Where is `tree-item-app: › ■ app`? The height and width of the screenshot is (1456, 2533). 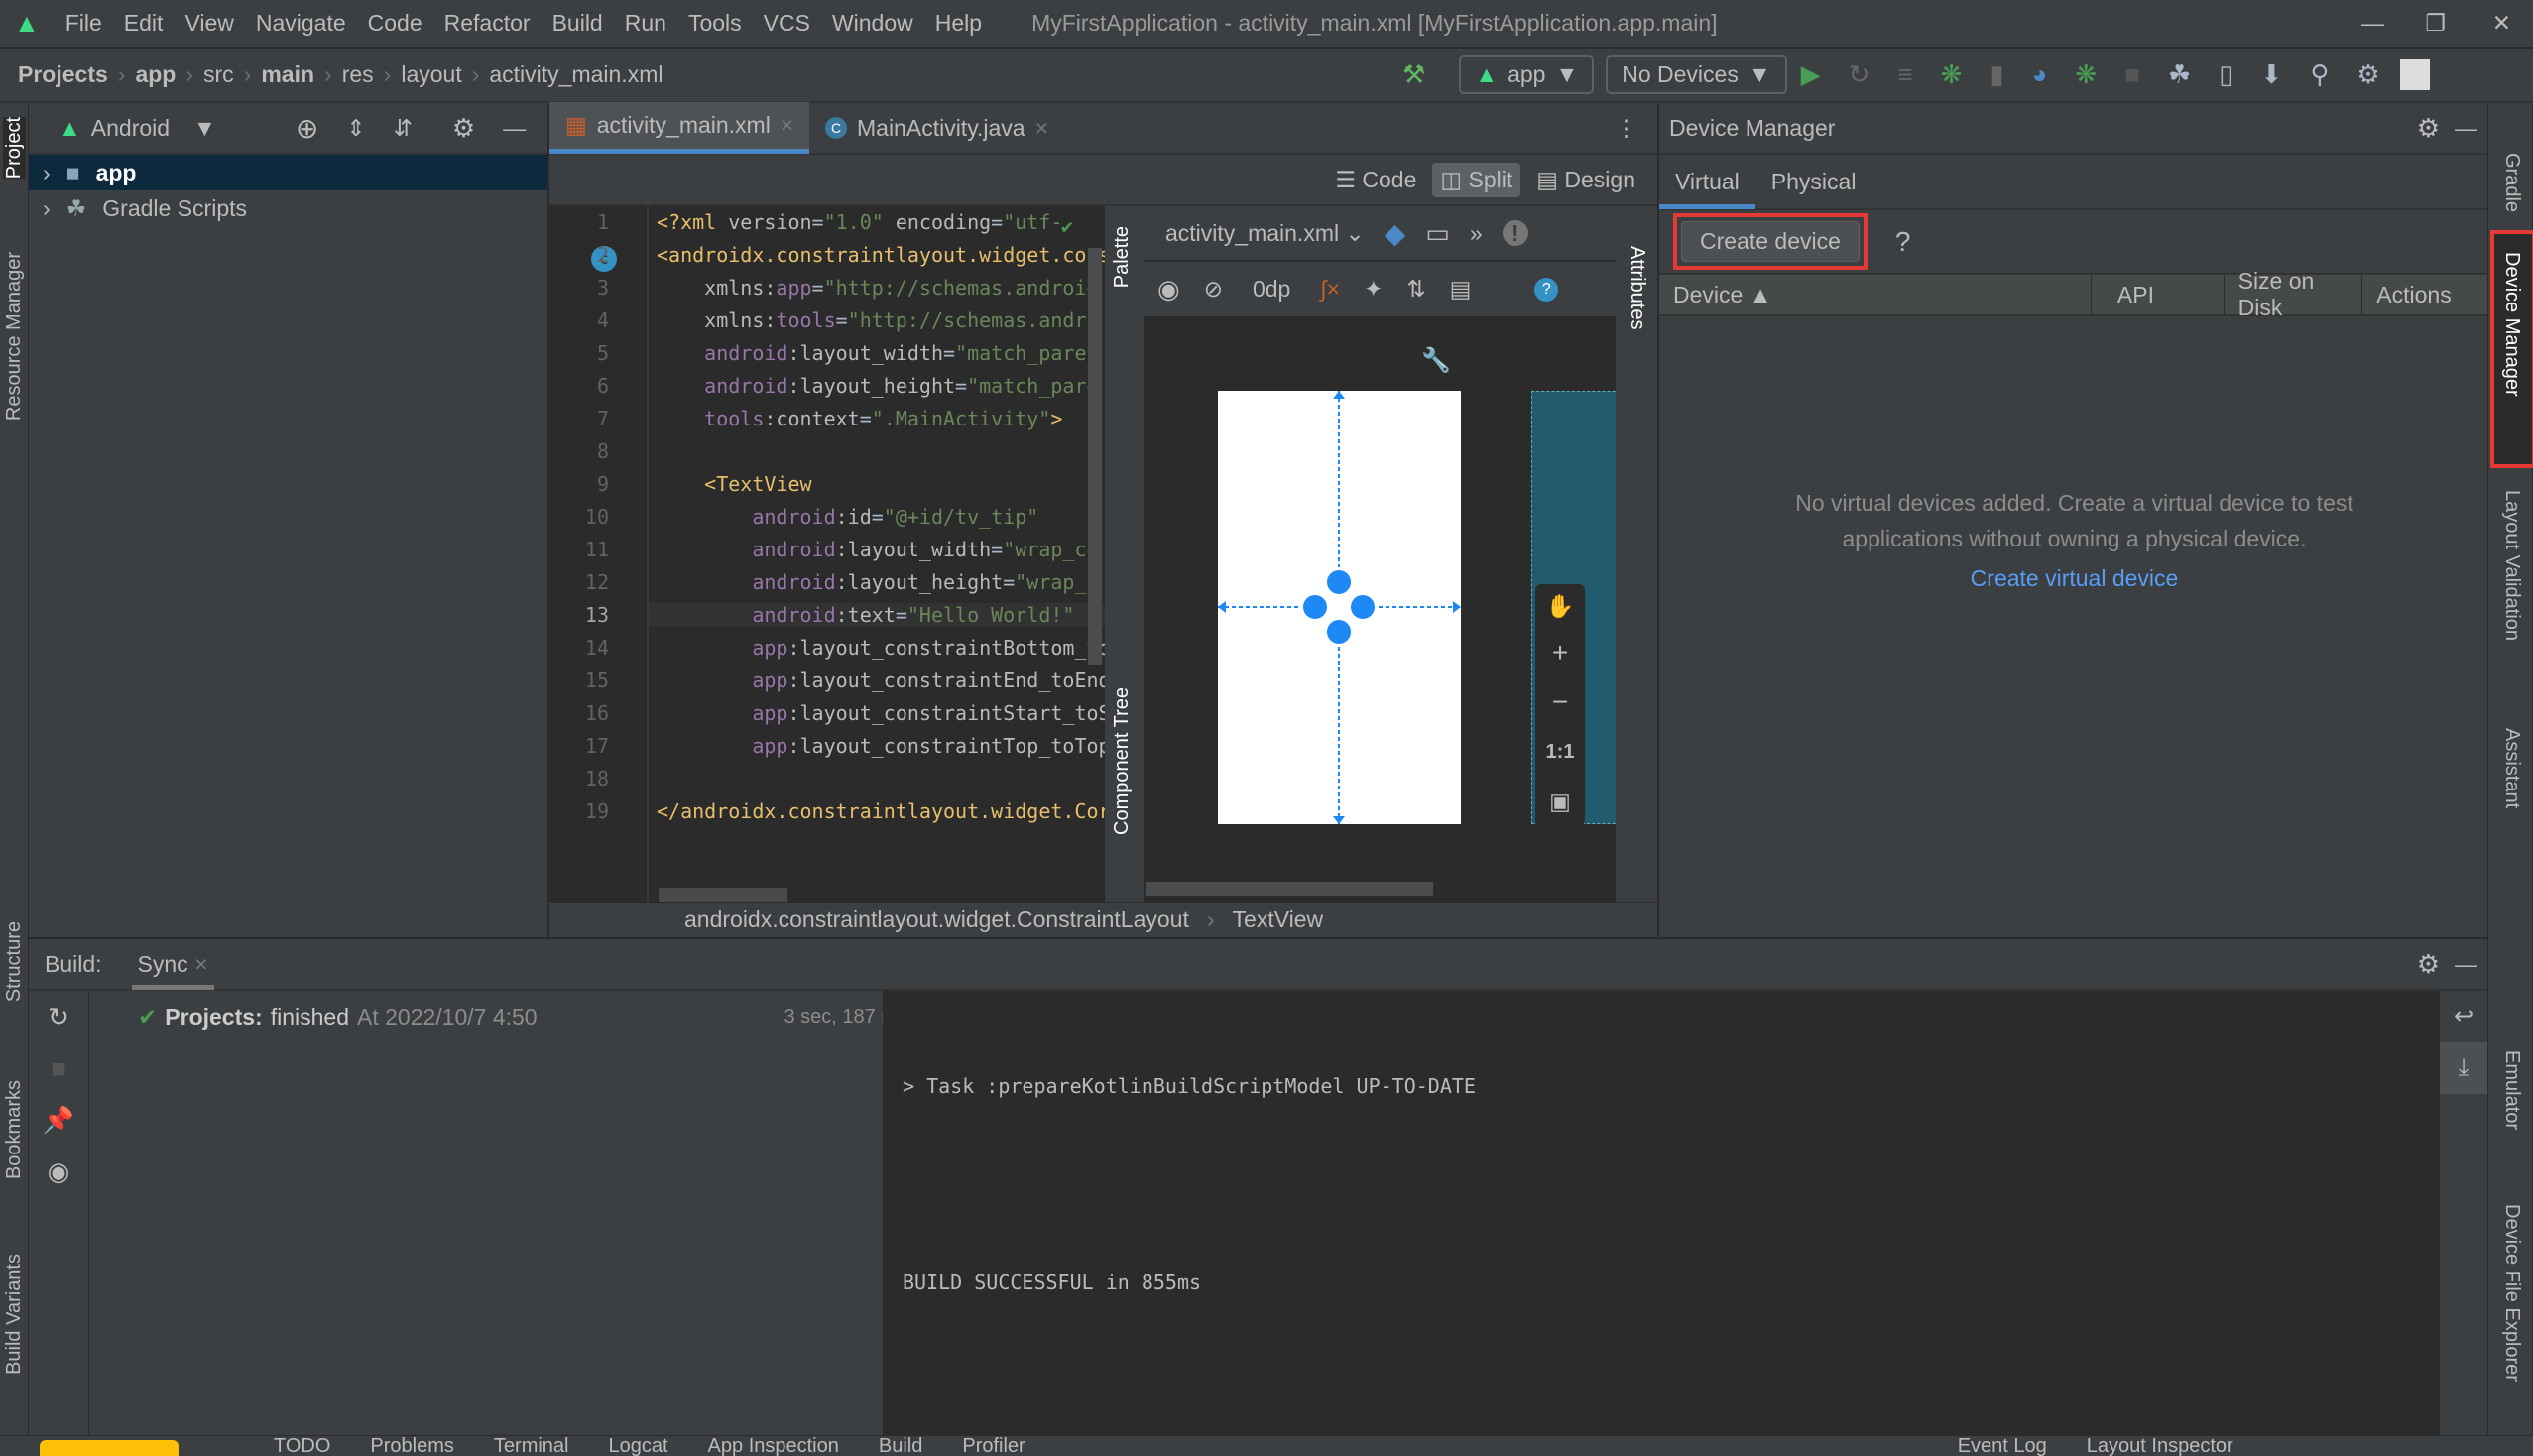 tree-item-app: › ■ app is located at coordinates (288, 172).